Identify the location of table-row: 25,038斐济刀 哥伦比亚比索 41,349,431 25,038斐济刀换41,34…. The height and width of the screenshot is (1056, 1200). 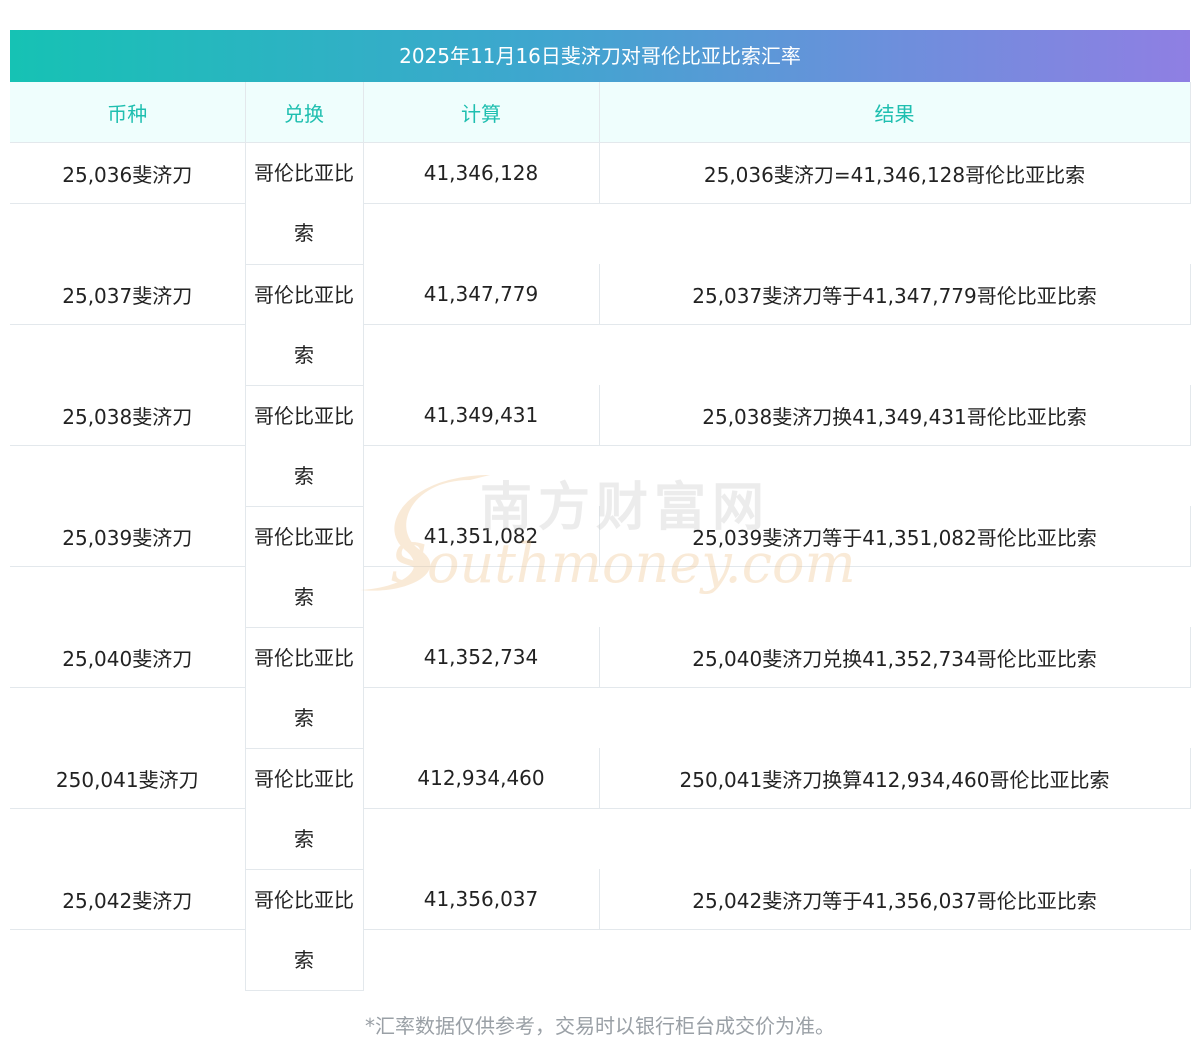
(600, 446).